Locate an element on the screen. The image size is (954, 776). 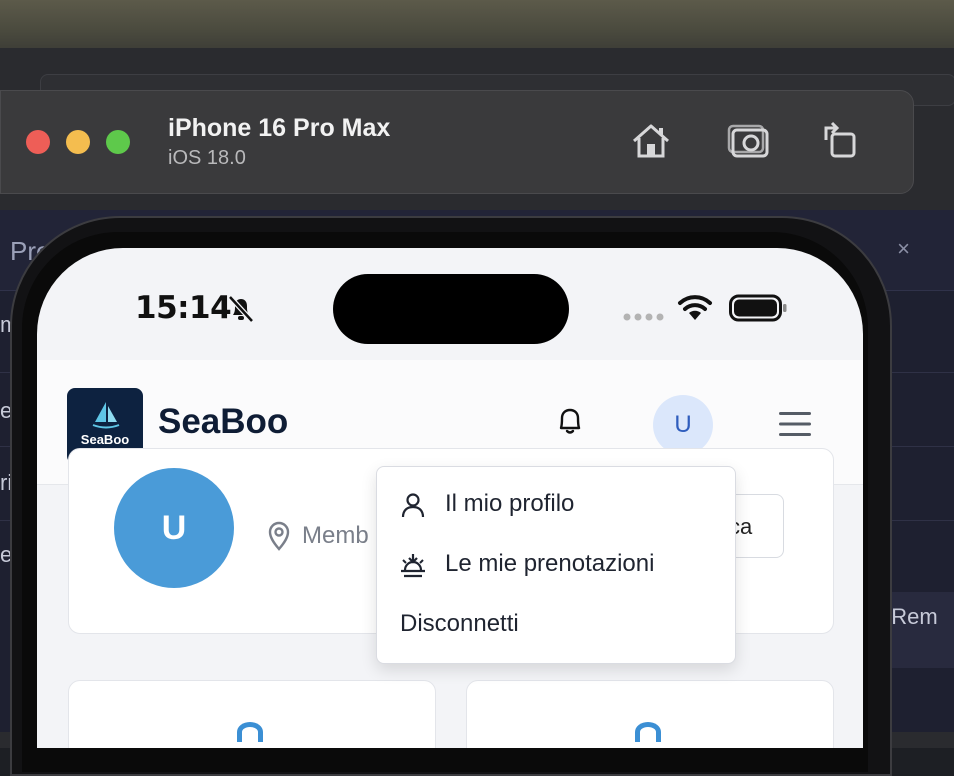
member-location-text: Memb is located at coordinates (335, 535).